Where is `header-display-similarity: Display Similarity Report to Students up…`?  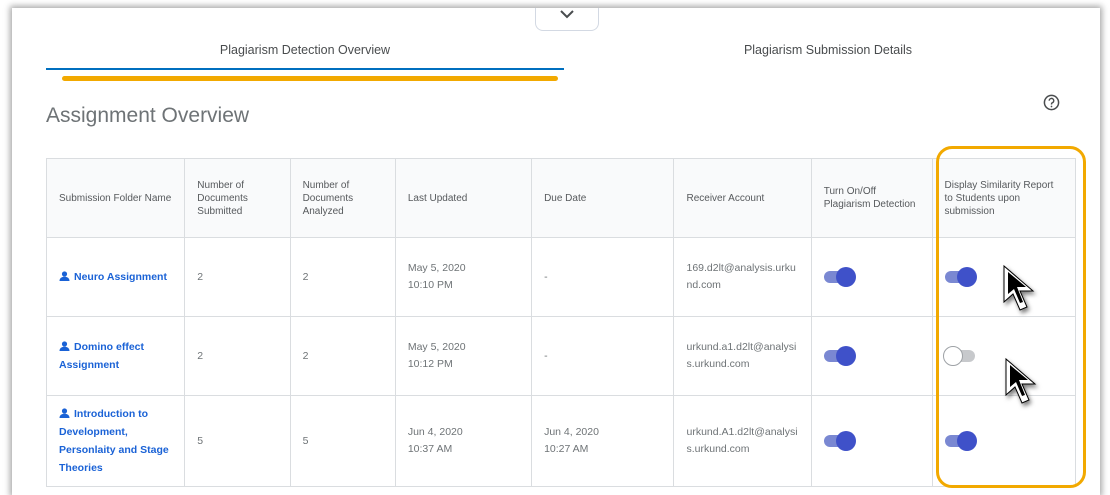
header-display-similarity: Display Similarity Report to Students up… is located at coordinates (1003, 198).